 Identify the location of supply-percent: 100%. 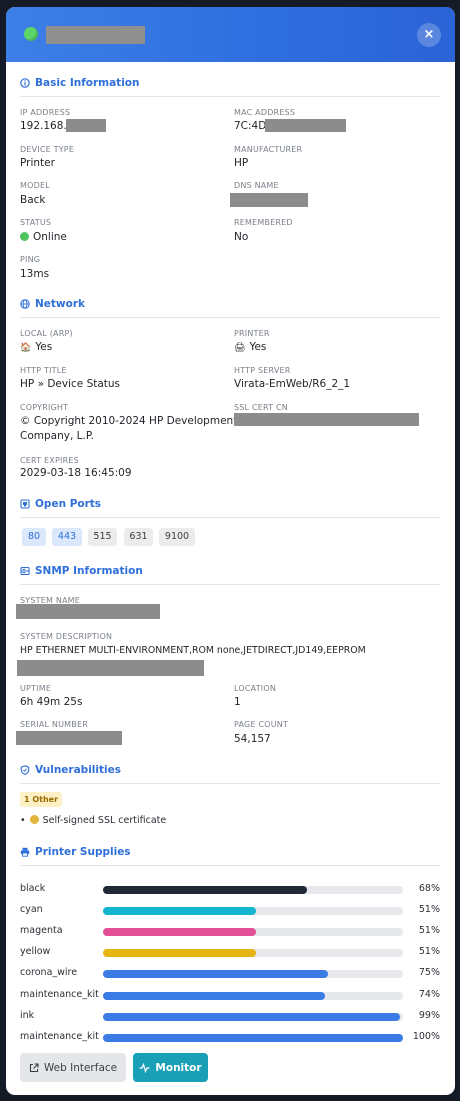
(426, 1036).